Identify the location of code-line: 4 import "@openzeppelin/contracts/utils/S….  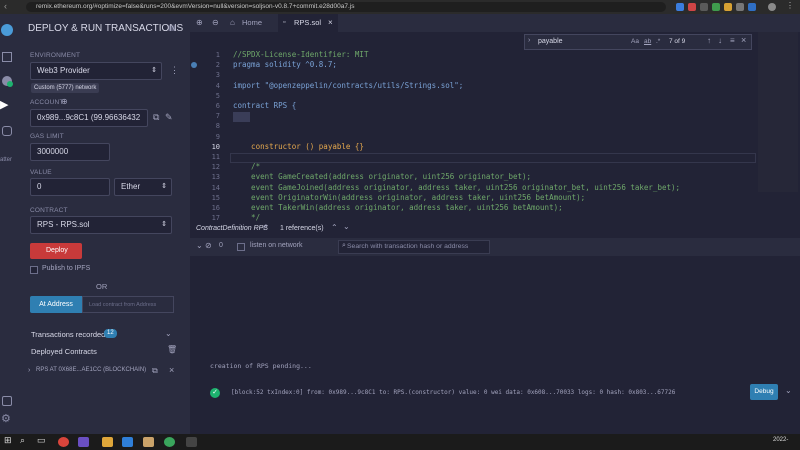
(476, 86).